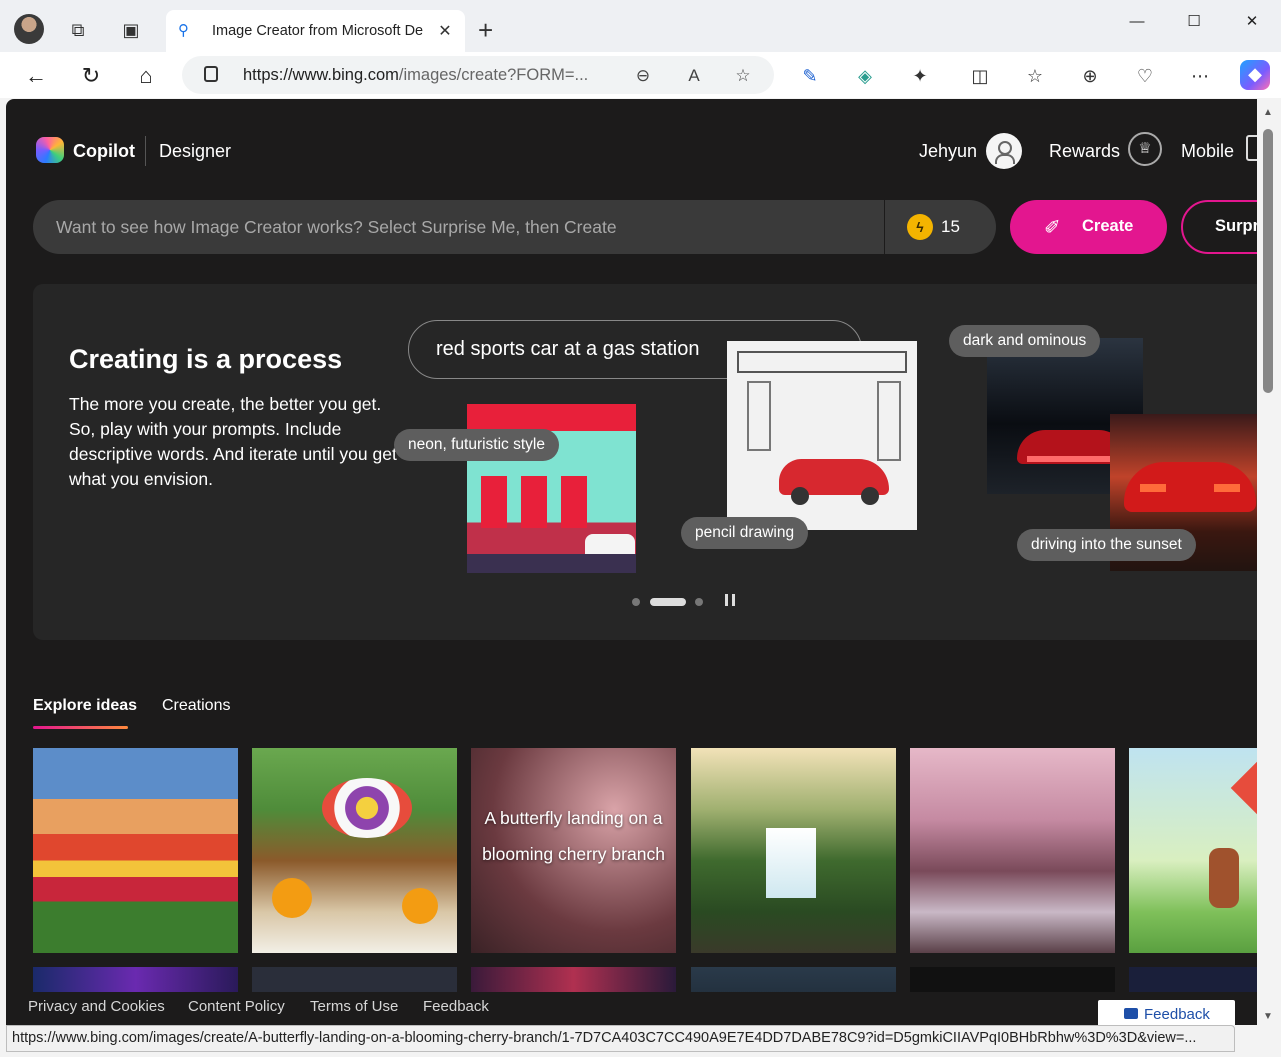 Image resolution: width=1281 pixels, height=1057 pixels. Describe the element at coordinates (236, 1006) in the screenshot. I see `content-policy-link: Content Policy` at that location.